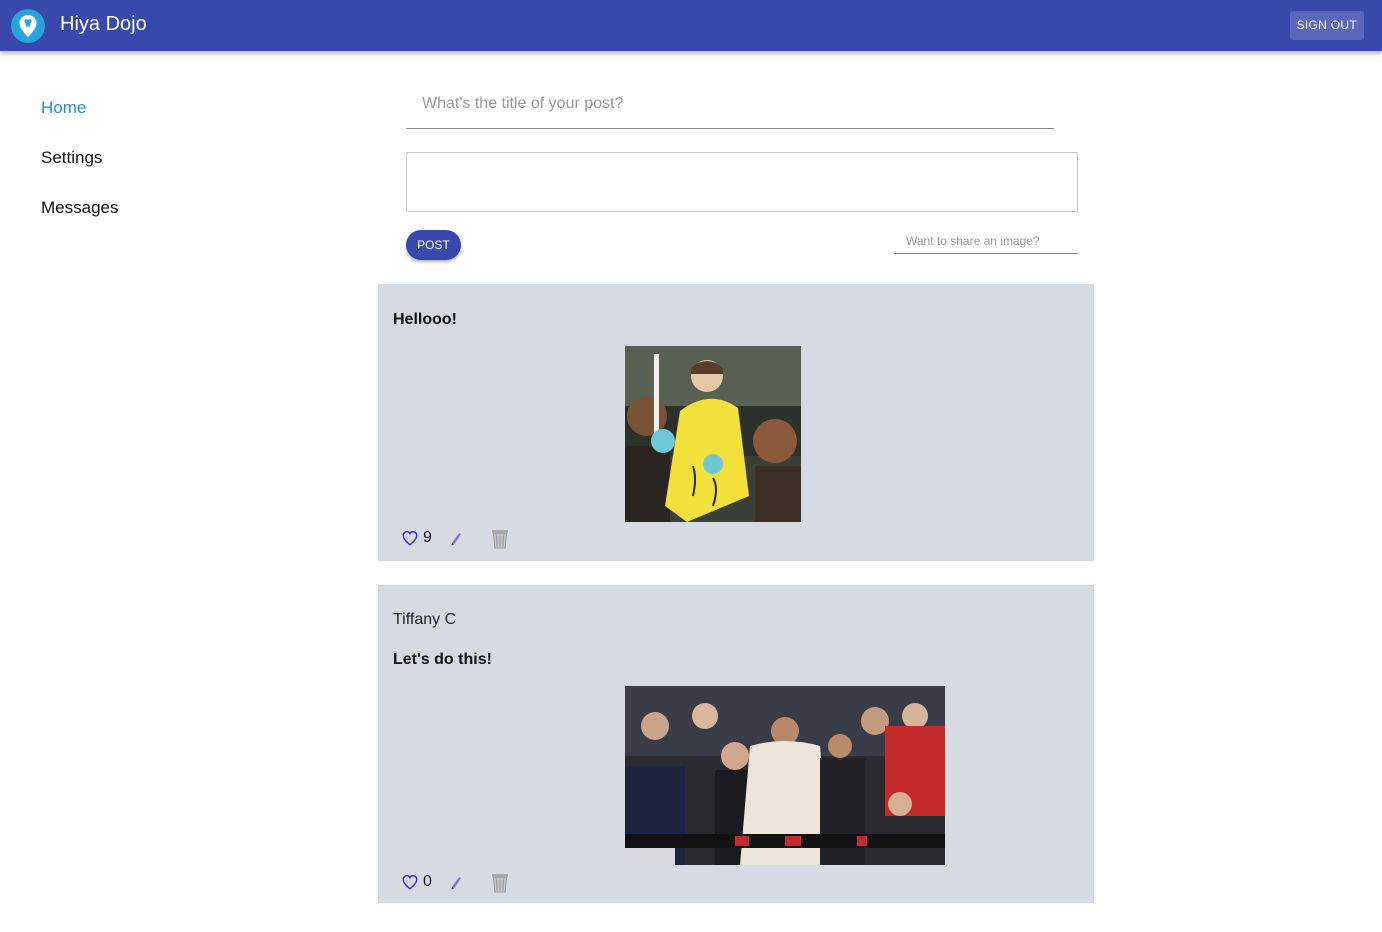 Image resolution: width=1382 pixels, height=932 pixels. I want to click on post-actions: 0, so click(456, 882).